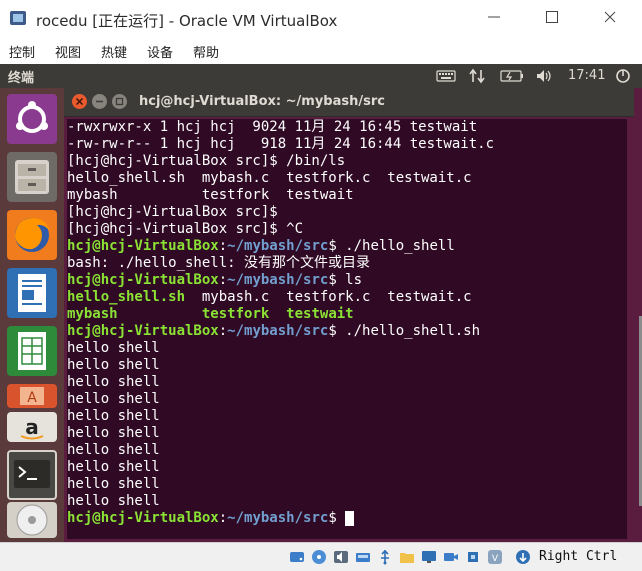  I want to click on ubuntu-dash-icon, so click(32, 117).